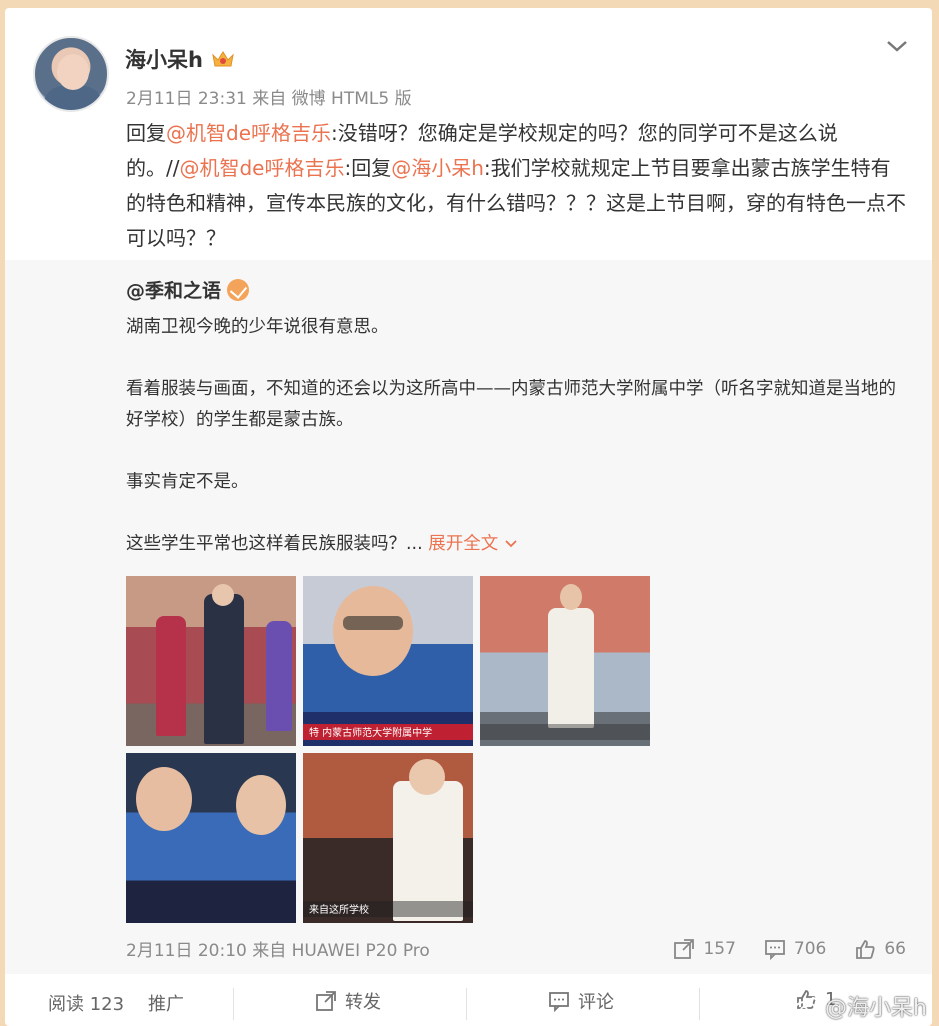 This screenshot has width=939, height=1026. Describe the element at coordinates (363, 1002) in the screenshot. I see `repost-label: 转发` at that location.